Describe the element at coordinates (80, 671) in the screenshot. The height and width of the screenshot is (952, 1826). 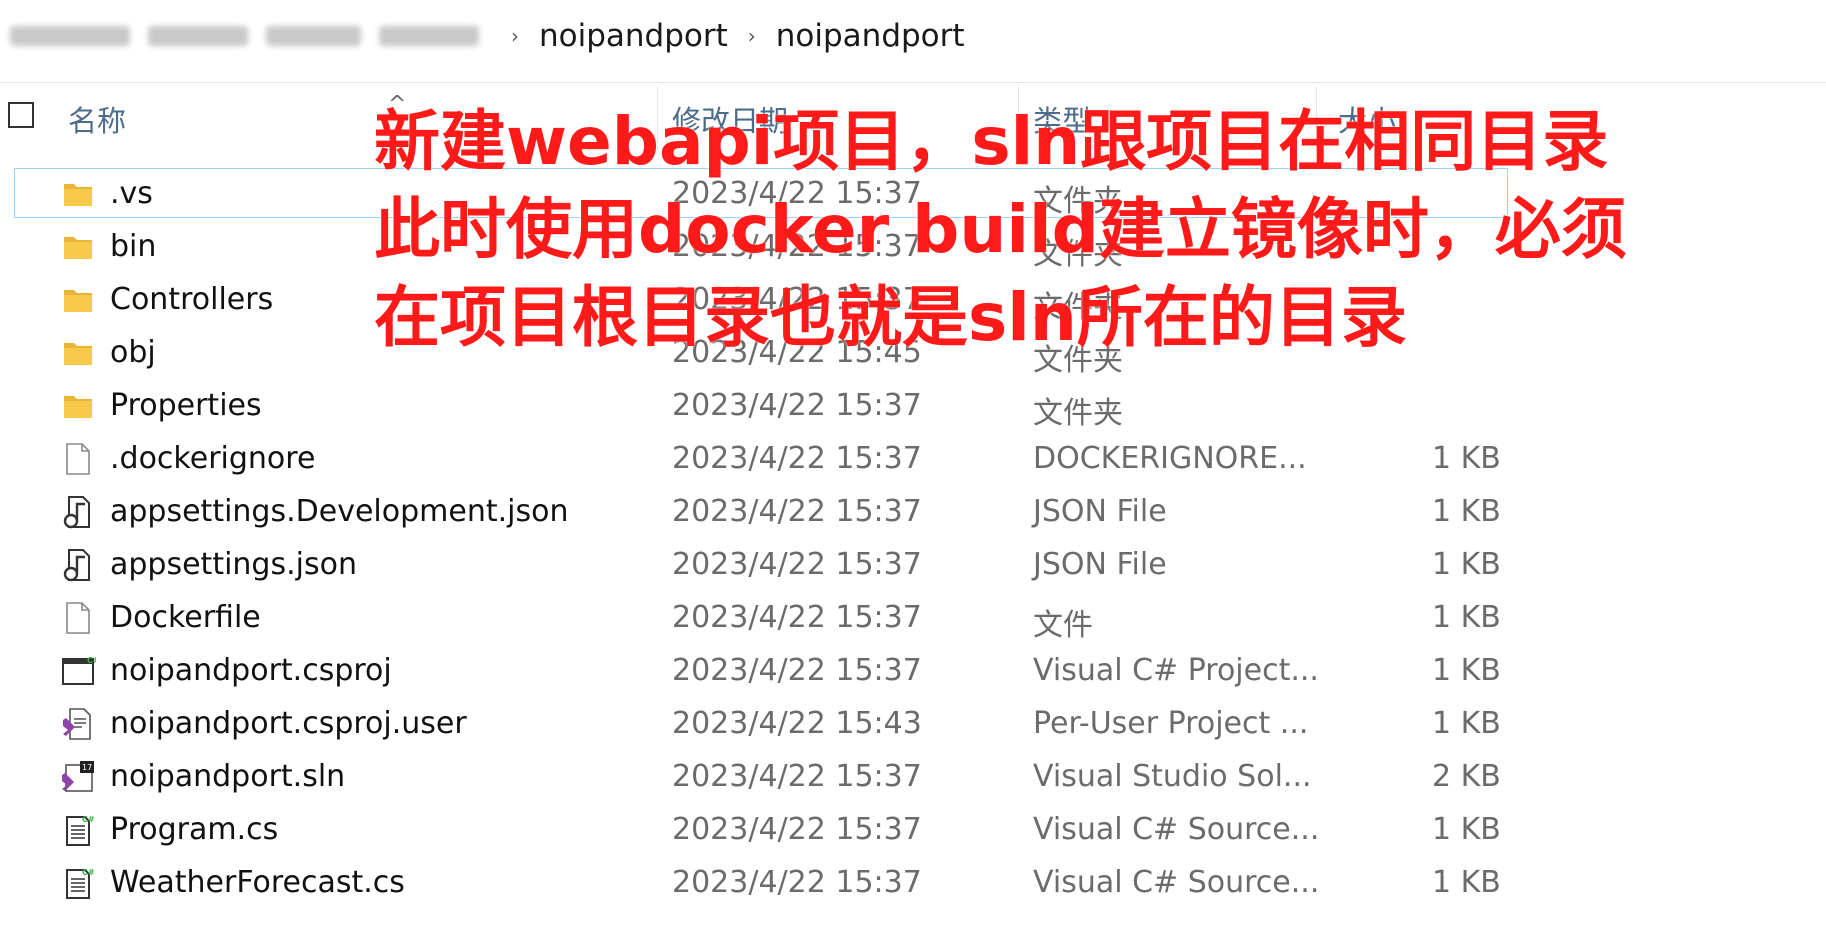
I see `csproj-file-icon: C#` at that location.